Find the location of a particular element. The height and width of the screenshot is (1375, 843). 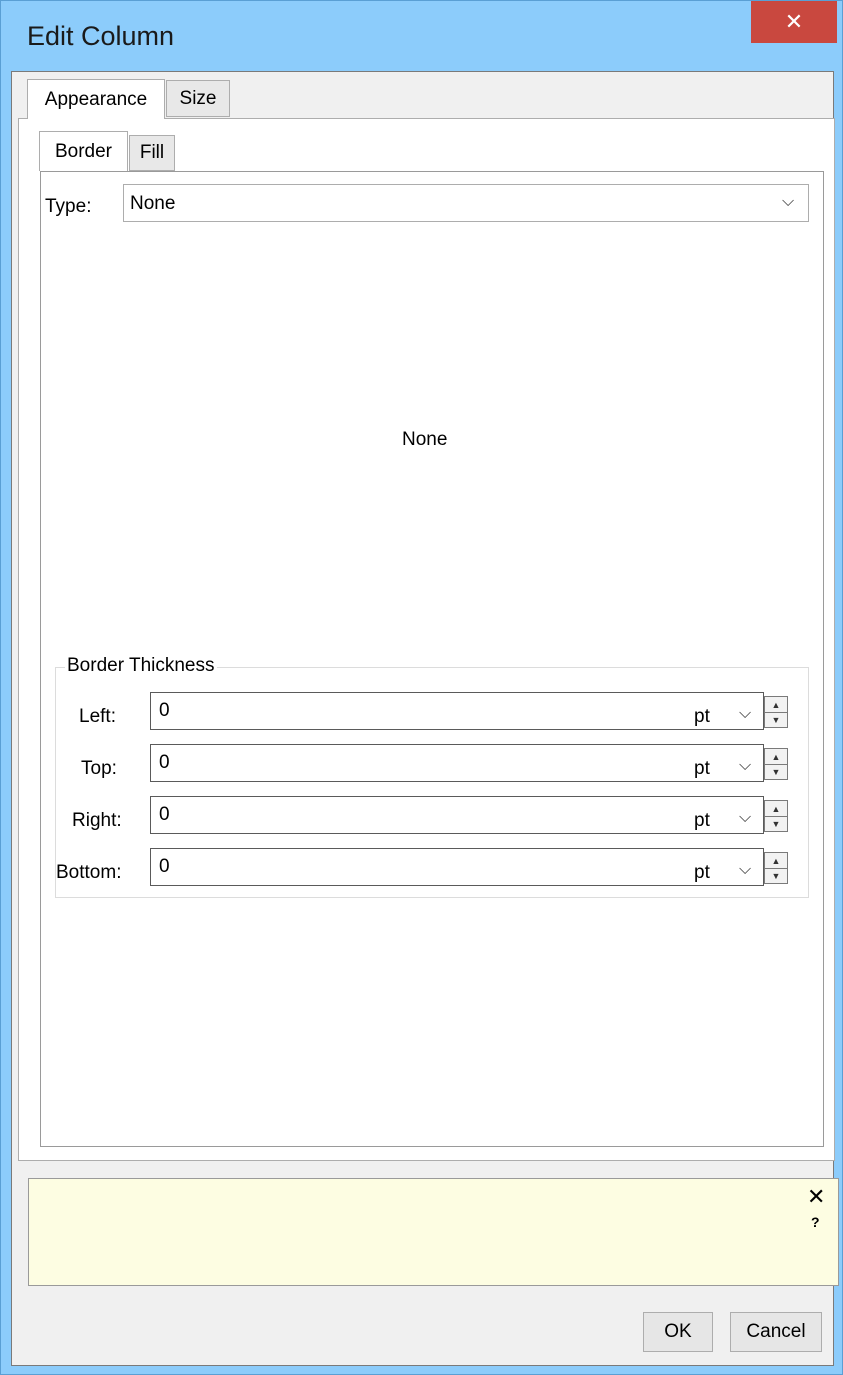

ok-button: OK is located at coordinates (678, 1332).